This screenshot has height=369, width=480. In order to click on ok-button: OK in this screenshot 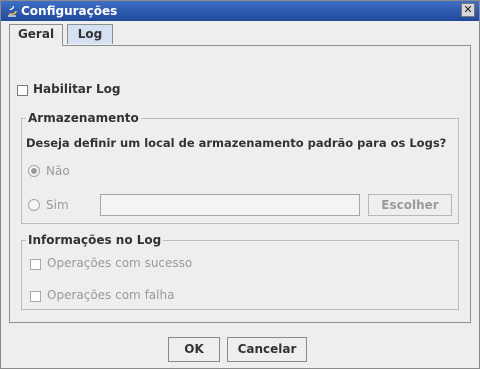, I will do `click(194, 349)`.